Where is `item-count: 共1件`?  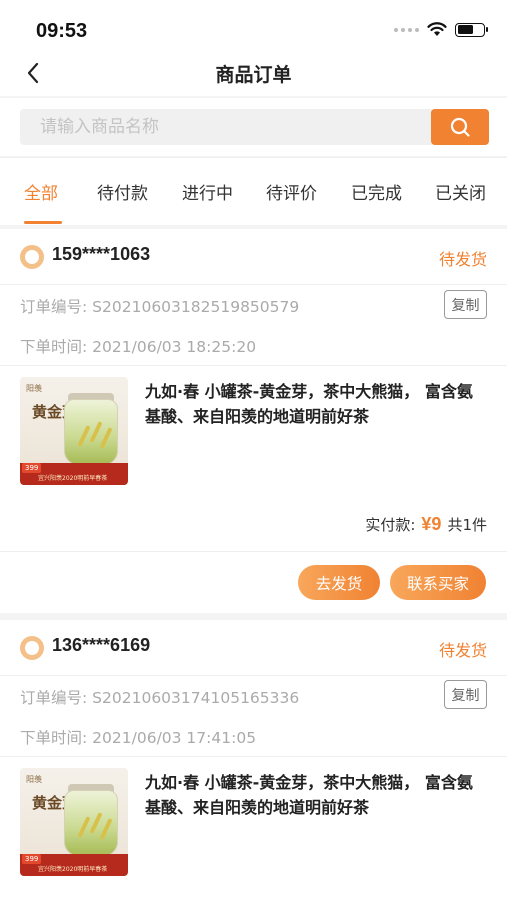 item-count: 共1件 is located at coordinates (467, 525).